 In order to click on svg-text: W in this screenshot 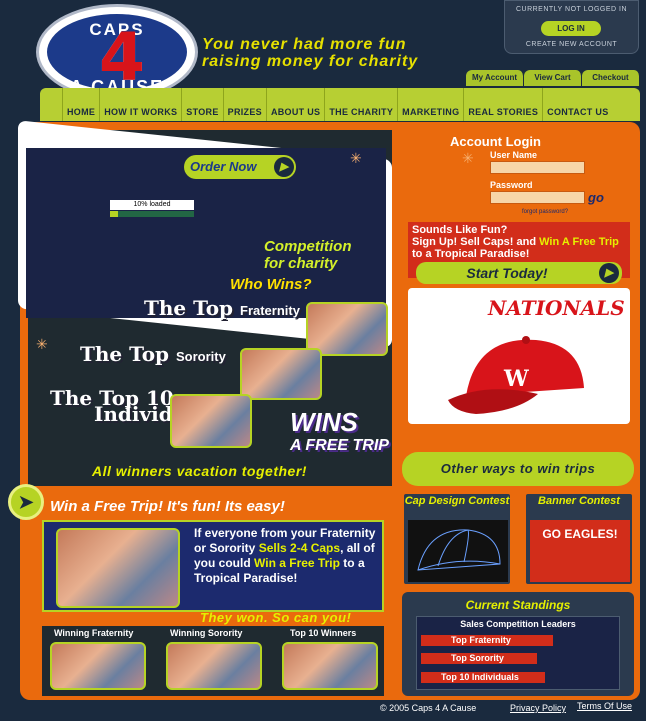, I will do `click(516, 379)`.